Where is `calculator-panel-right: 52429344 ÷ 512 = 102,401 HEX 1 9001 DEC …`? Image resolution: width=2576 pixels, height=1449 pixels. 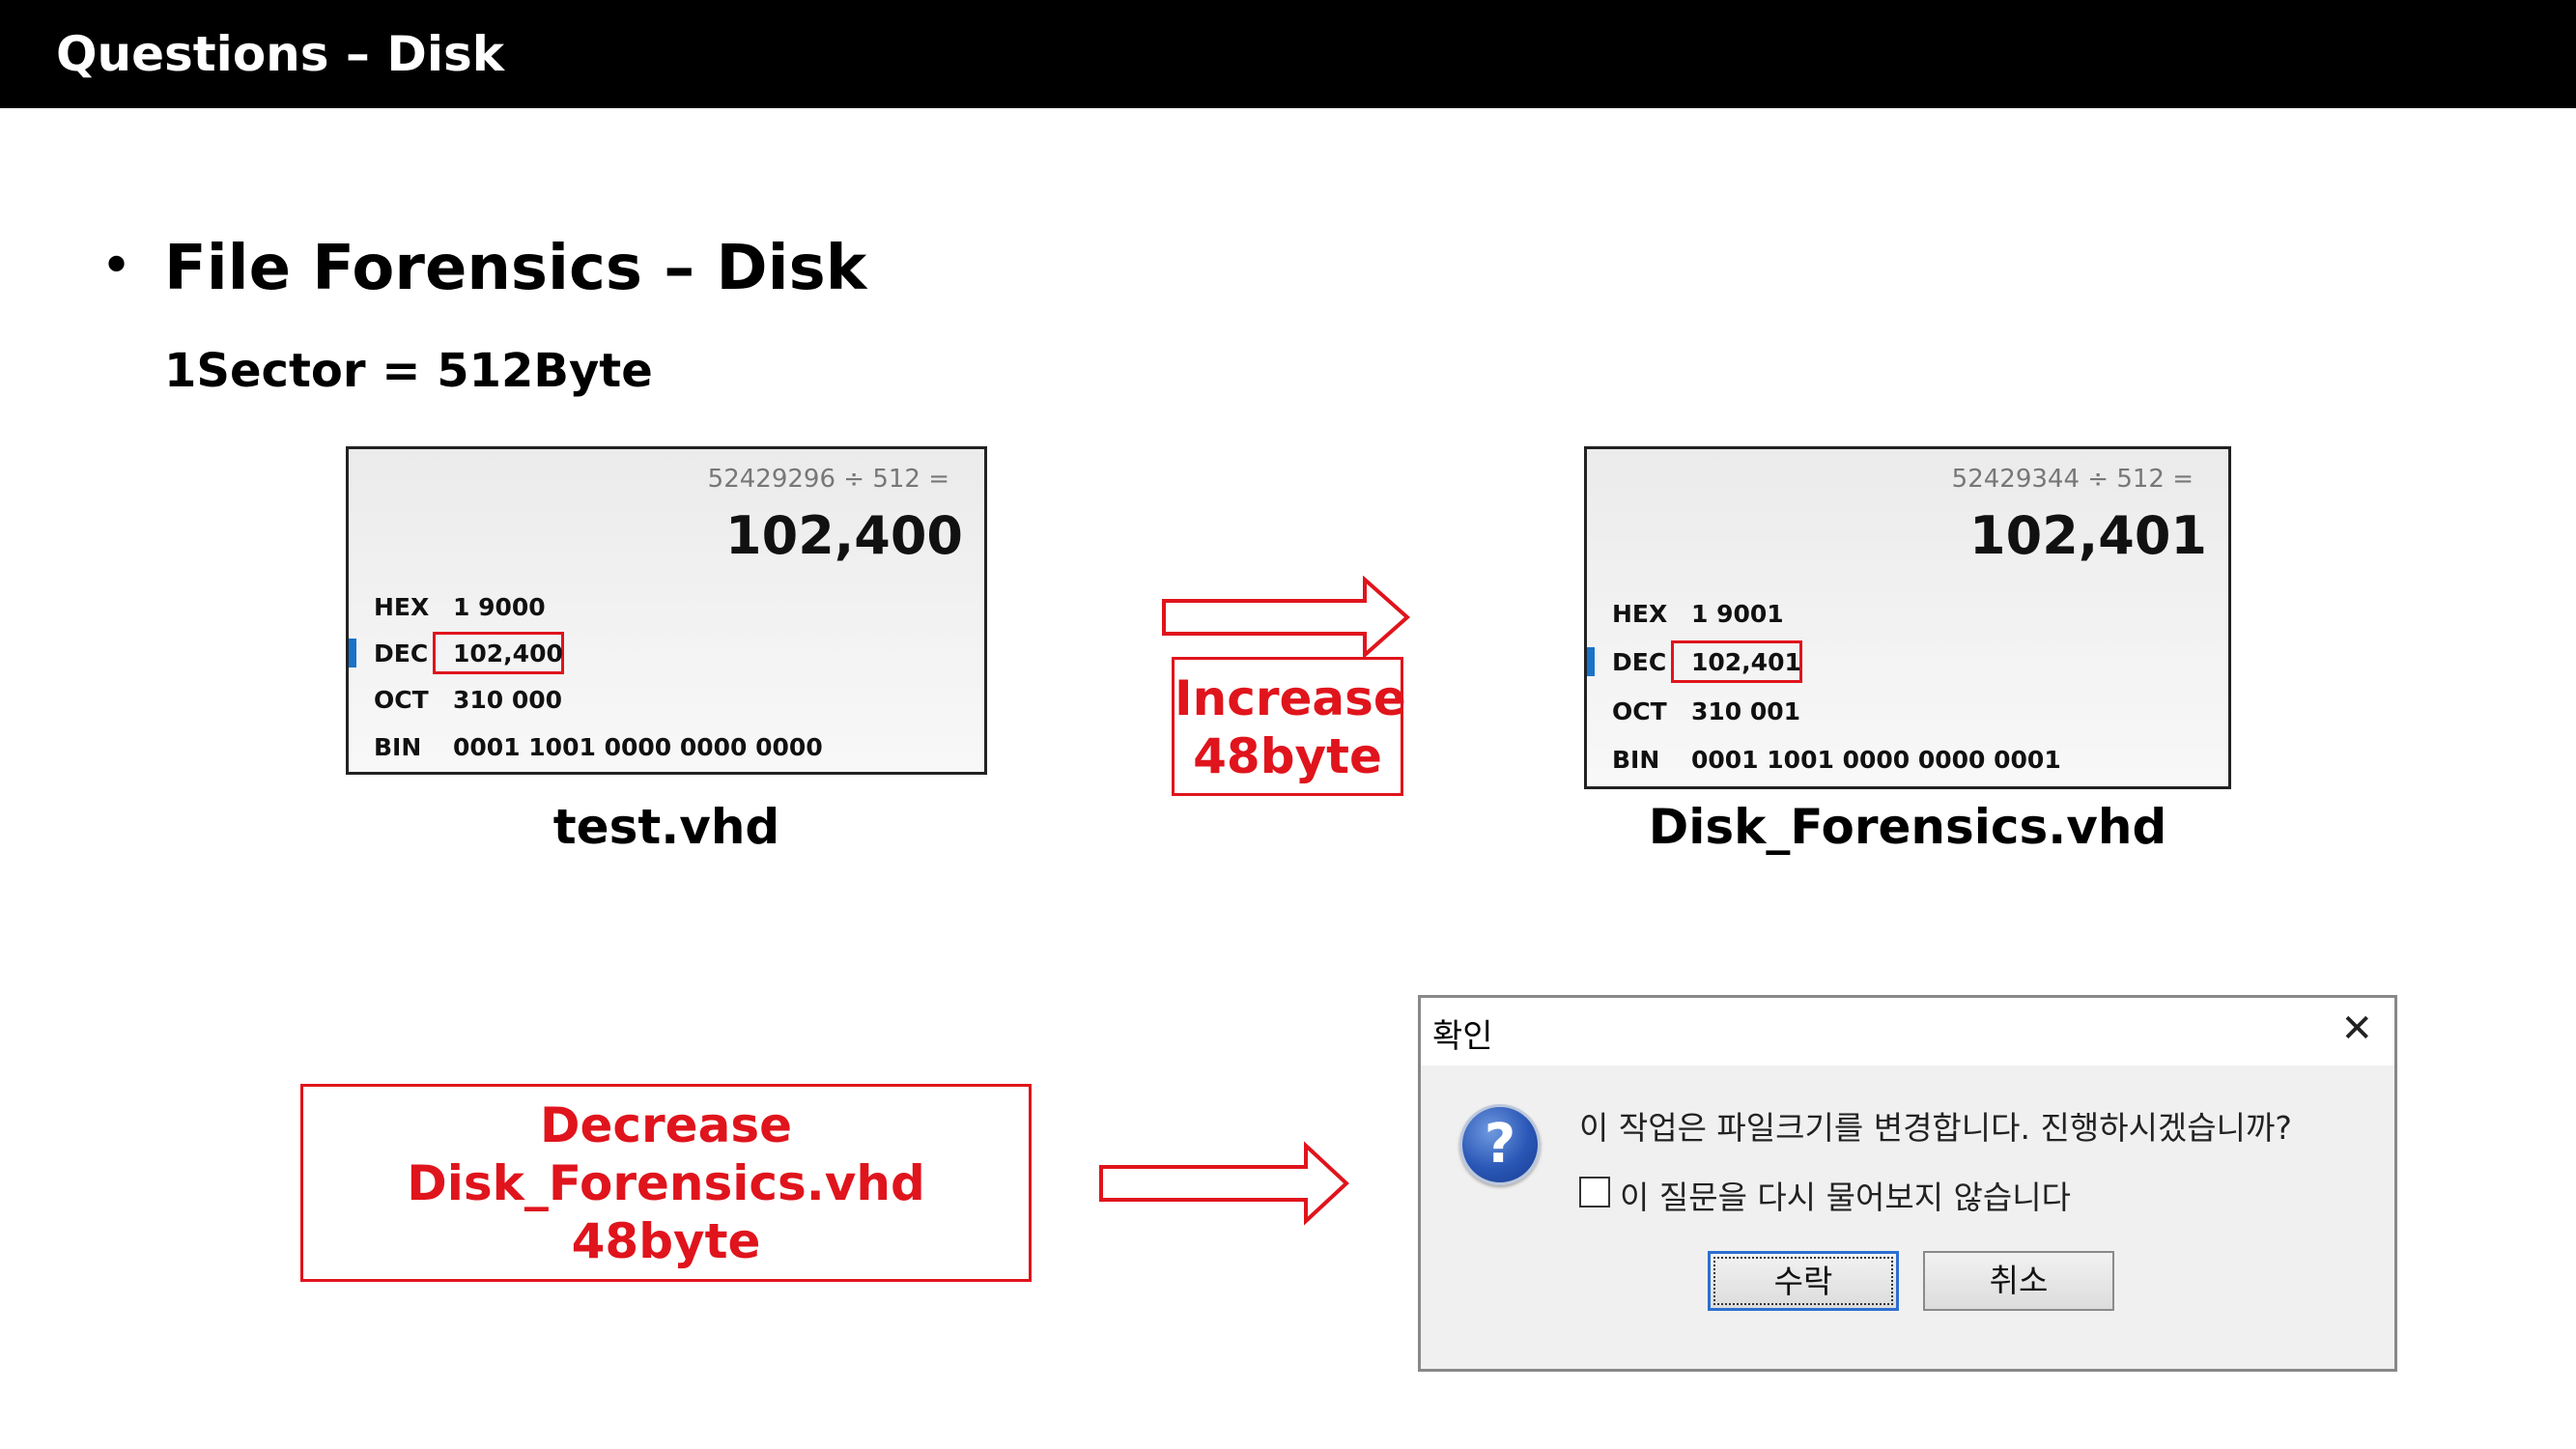
calculator-panel-right: 52429344 ÷ 512 = 102,401 HEX 1 9001 DEC … is located at coordinates (1907, 617).